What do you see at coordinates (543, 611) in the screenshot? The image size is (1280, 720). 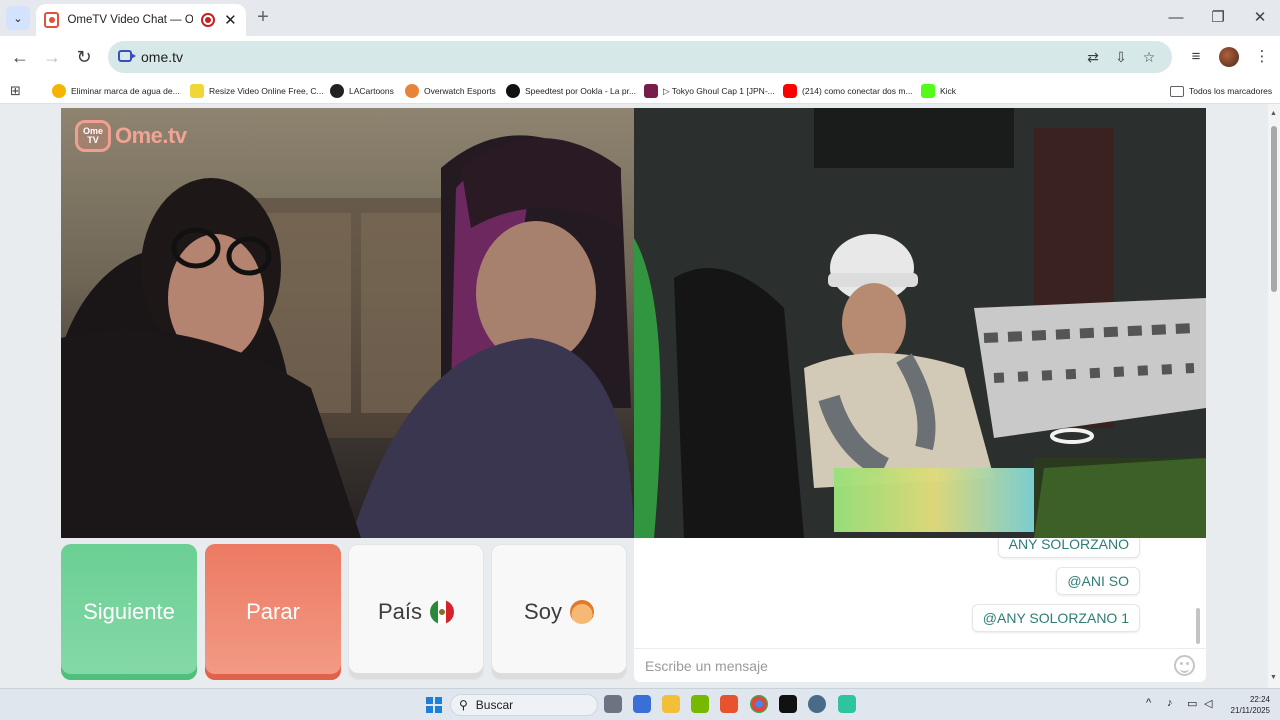 I see `gender-button-label: Soy` at bounding box center [543, 611].